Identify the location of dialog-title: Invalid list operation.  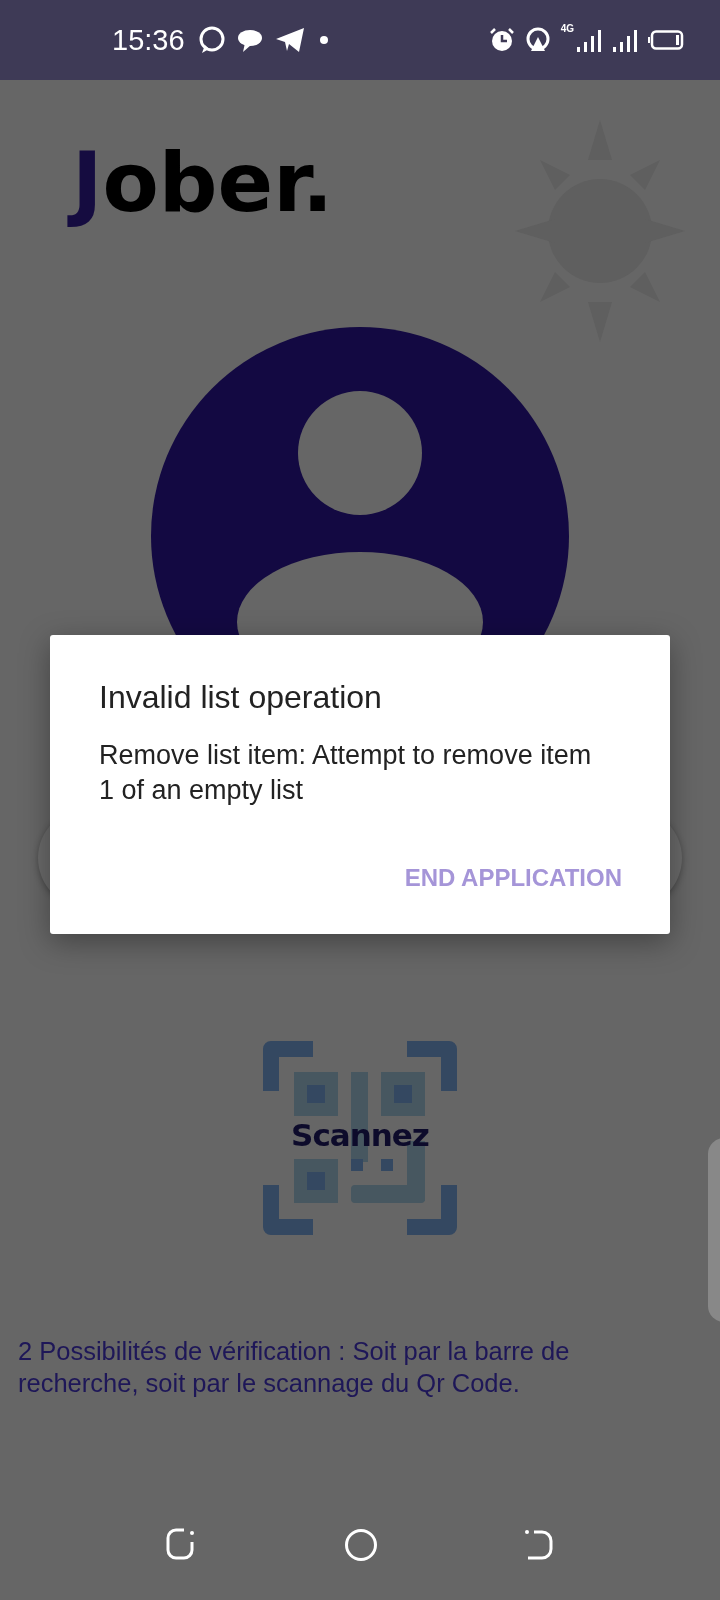
(241, 697).